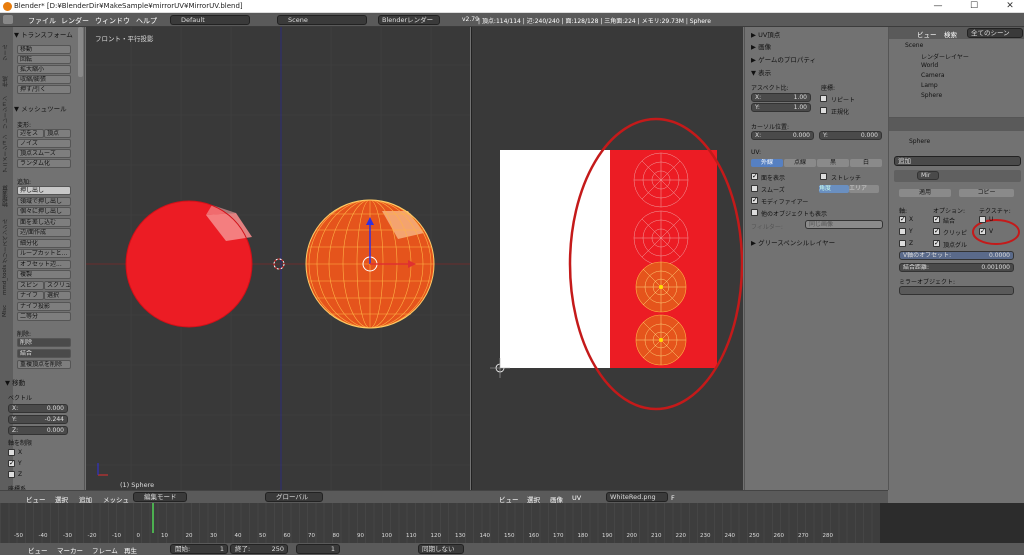 The width and height of the screenshot is (1024, 555). What do you see at coordinates (38, 419) in the screenshot?
I see `vector-y-field: Y: -0.244` at bounding box center [38, 419].